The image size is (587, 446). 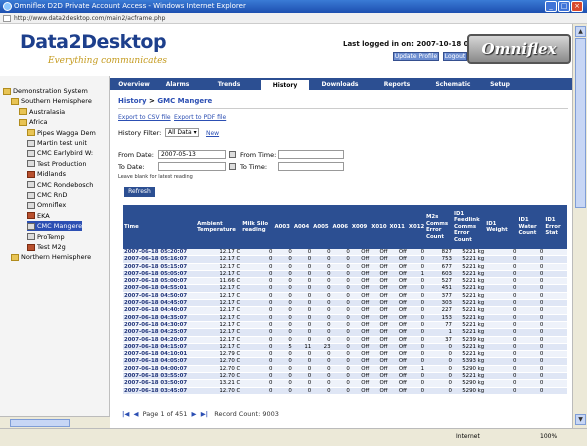 What do you see at coordinates (40, 423) in the screenshot?
I see `tree-hscroll-thumb` at bounding box center [40, 423].